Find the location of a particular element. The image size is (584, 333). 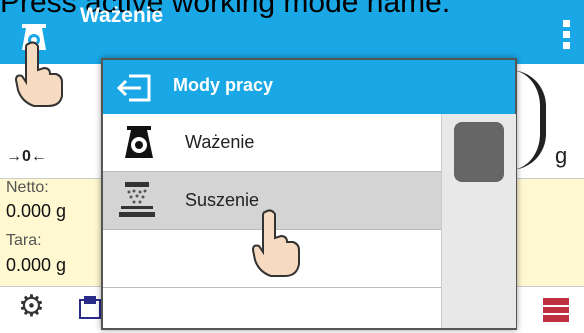

app-title: Ważenie is located at coordinates (122, 15).